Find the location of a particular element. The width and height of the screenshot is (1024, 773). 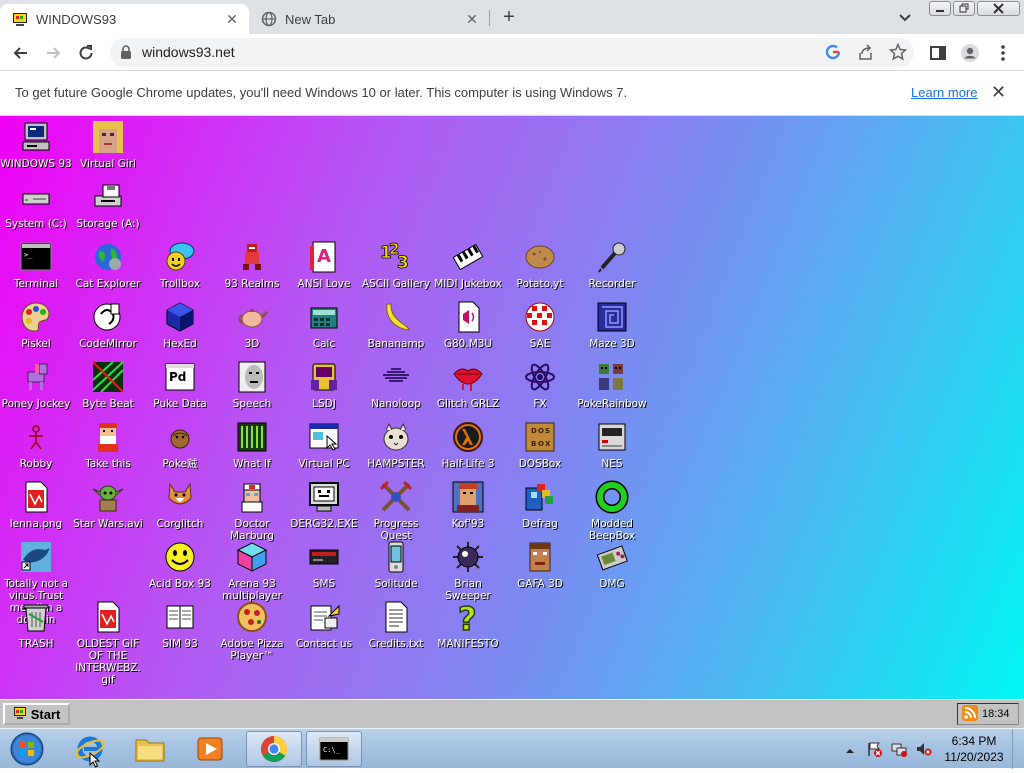

desktop-icon-byte-beat: Byte Beat is located at coordinates (108, 385).